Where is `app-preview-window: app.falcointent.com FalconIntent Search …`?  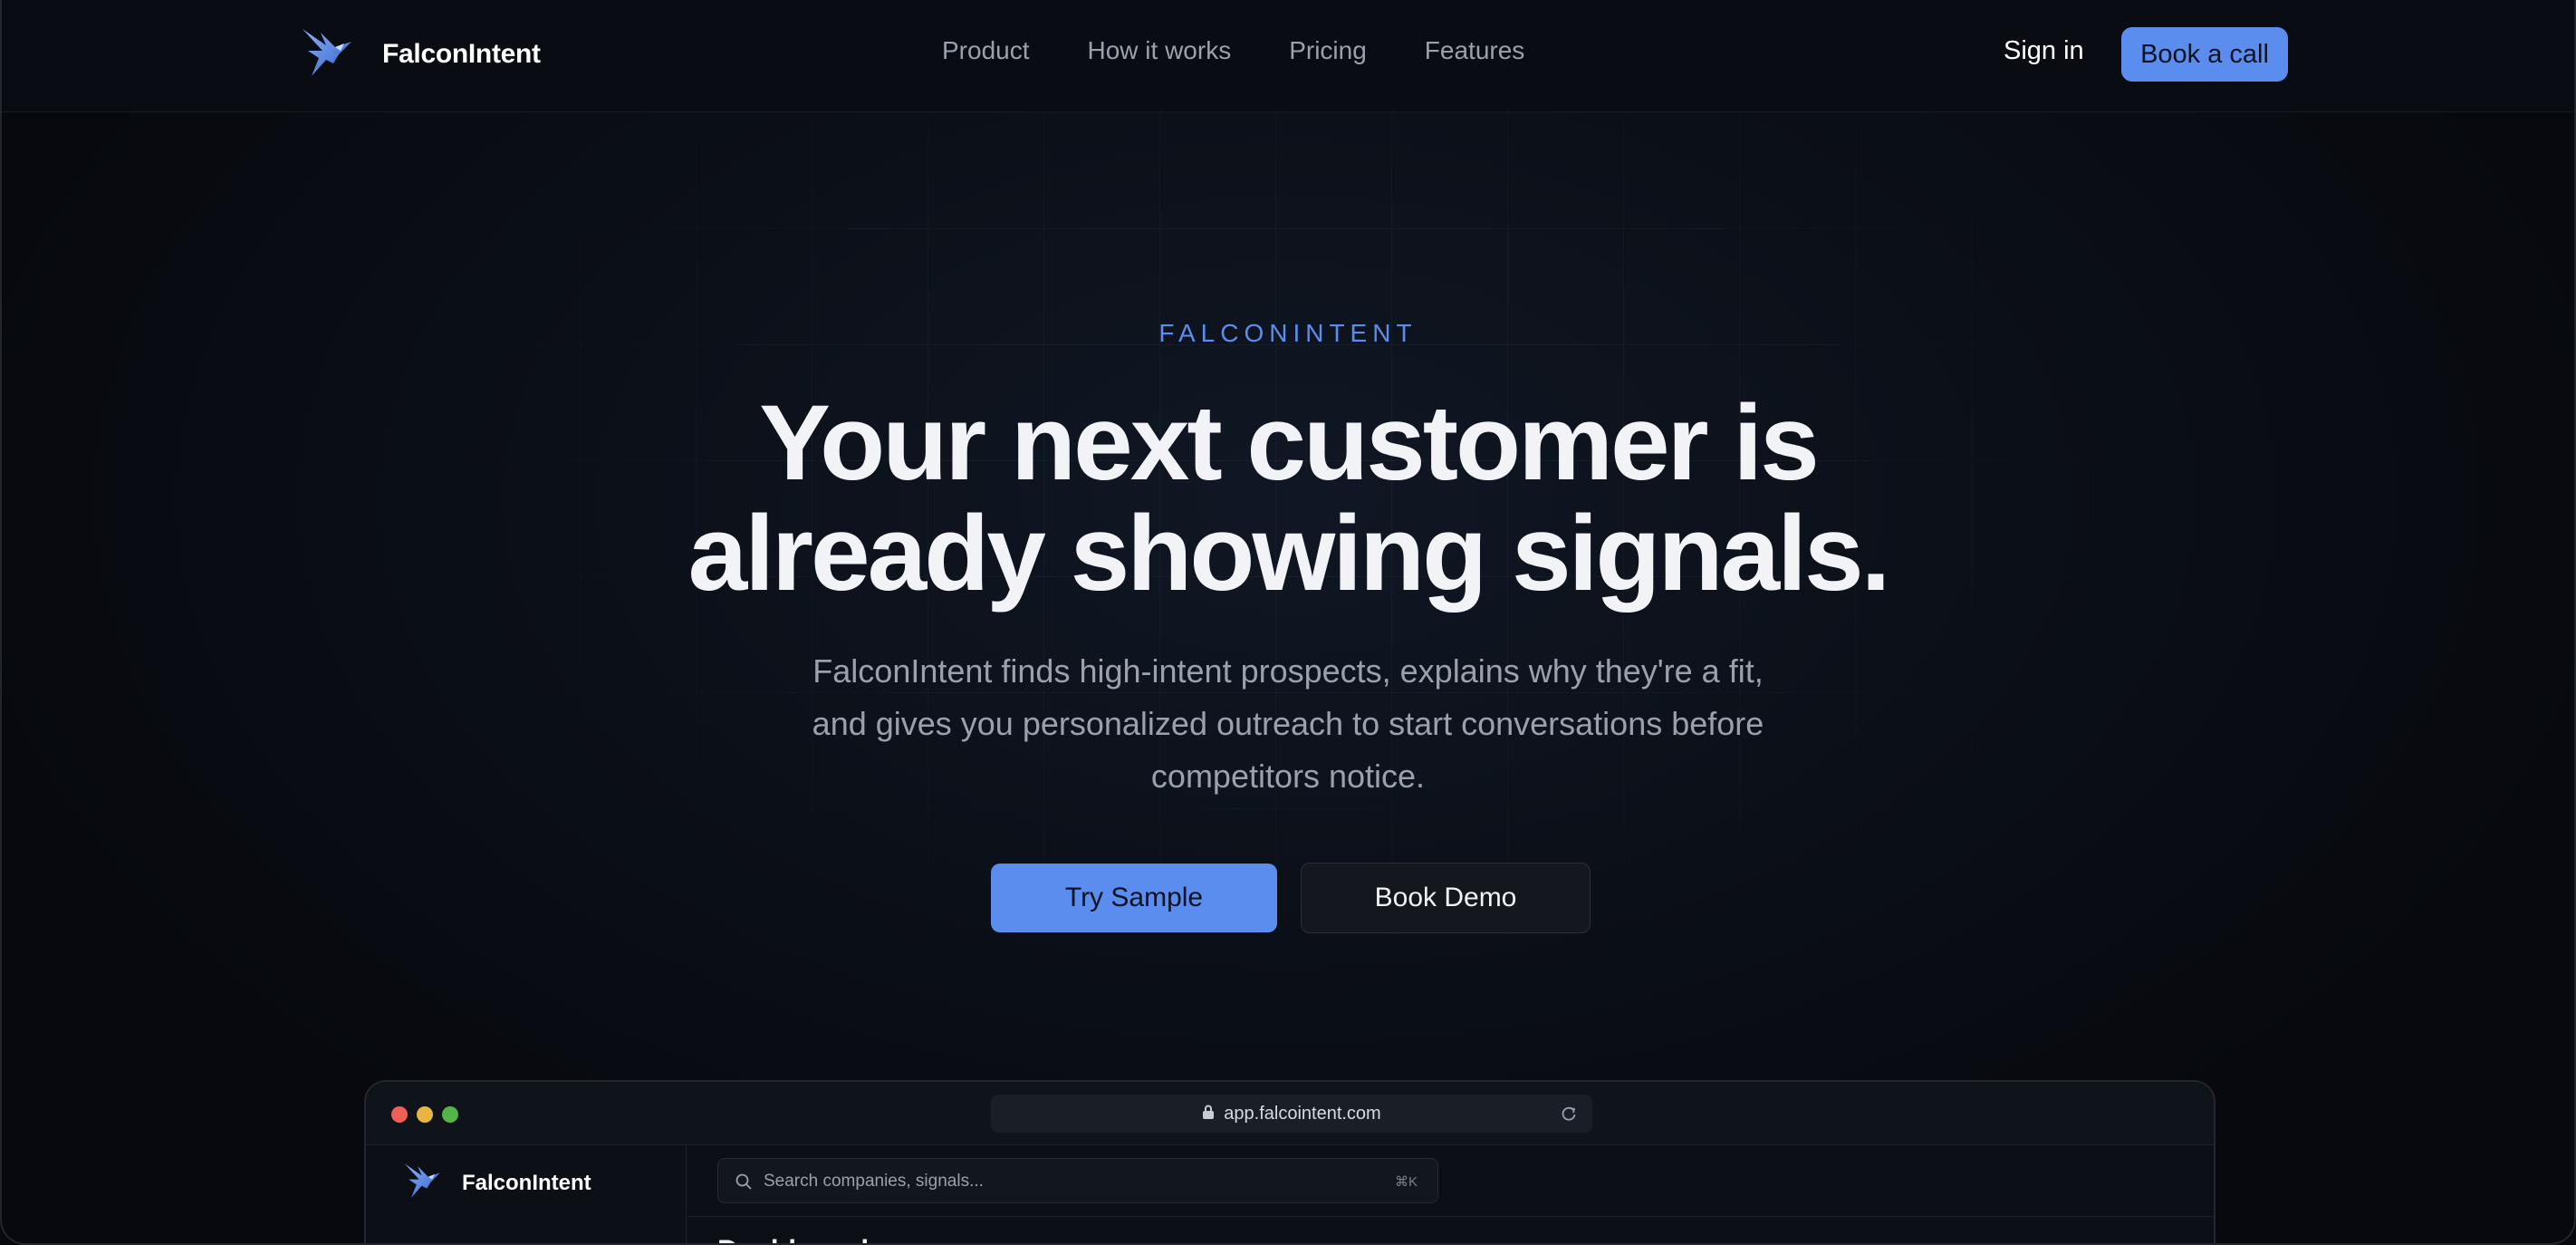
app-preview-window: app.falcointent.com FalconIntent Search … is located at coordinates (1290, 1163).